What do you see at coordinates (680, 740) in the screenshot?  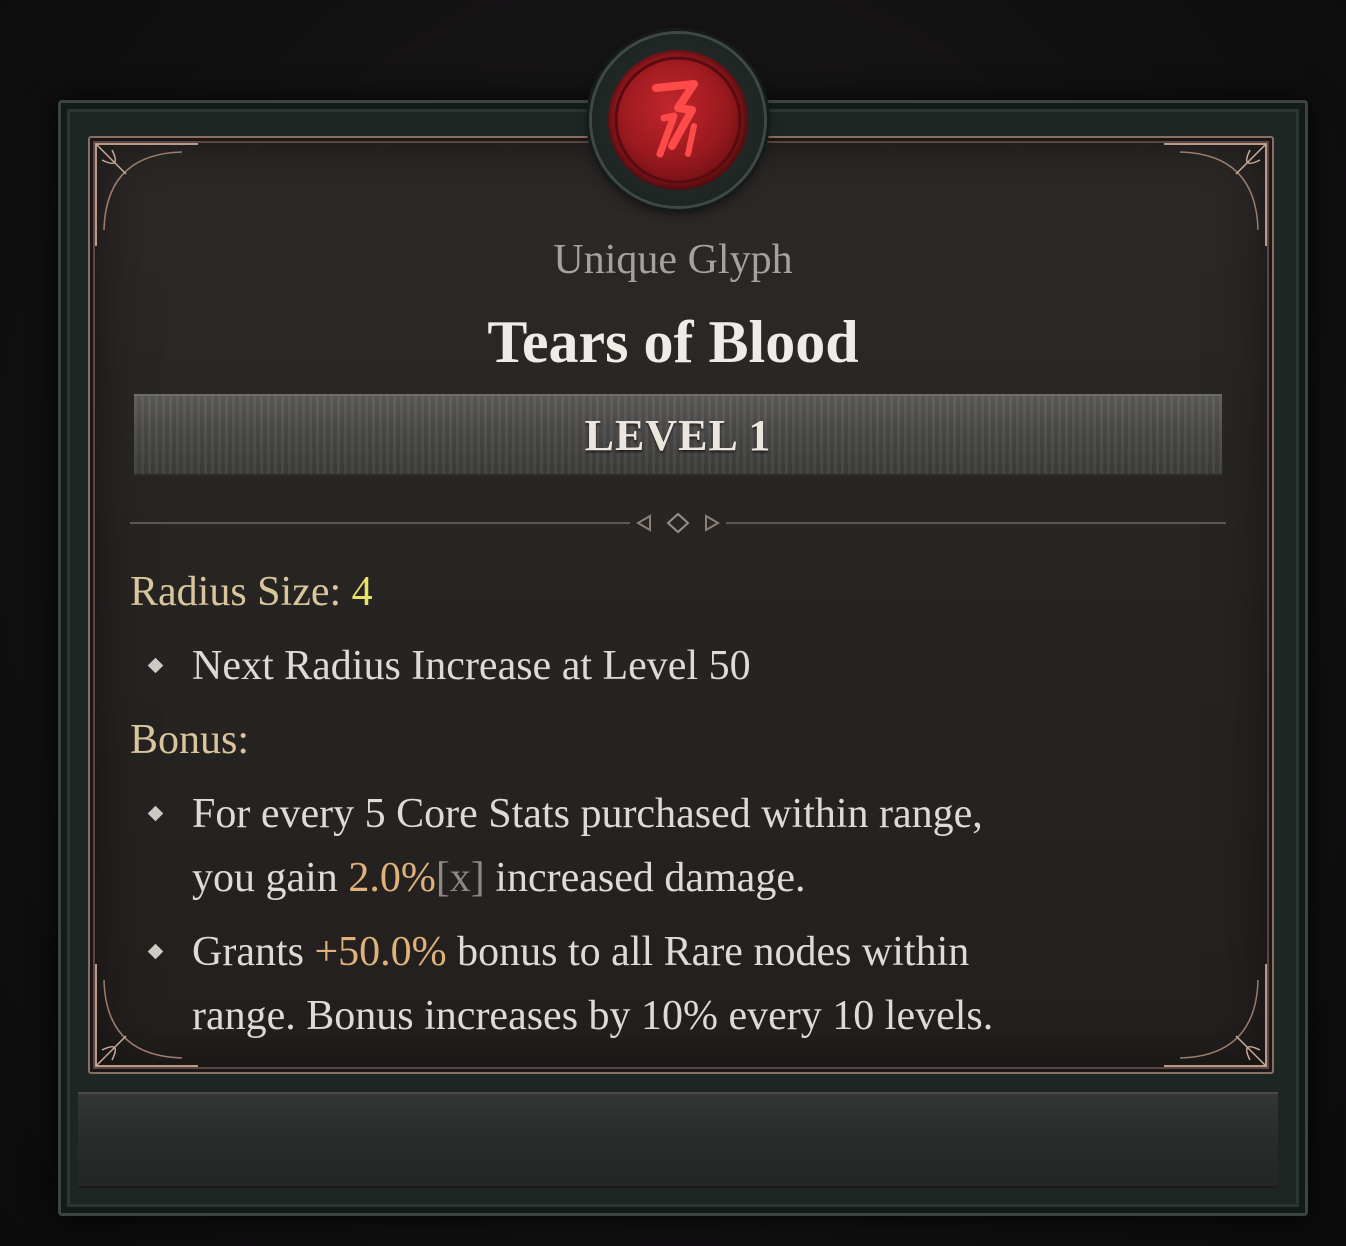 I see `bonus-header-row: Bonus:` at bounding box center [680, 740].